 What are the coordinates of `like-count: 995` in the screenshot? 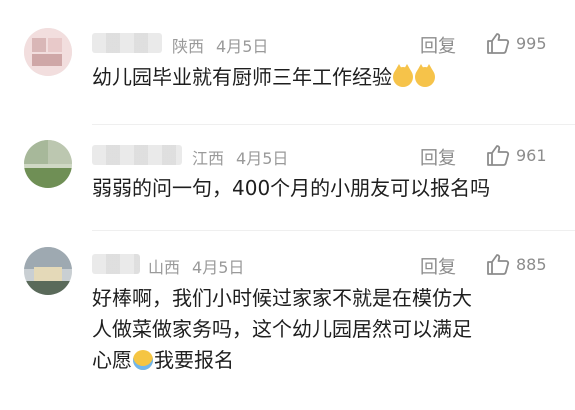 It's located at (531, 43).